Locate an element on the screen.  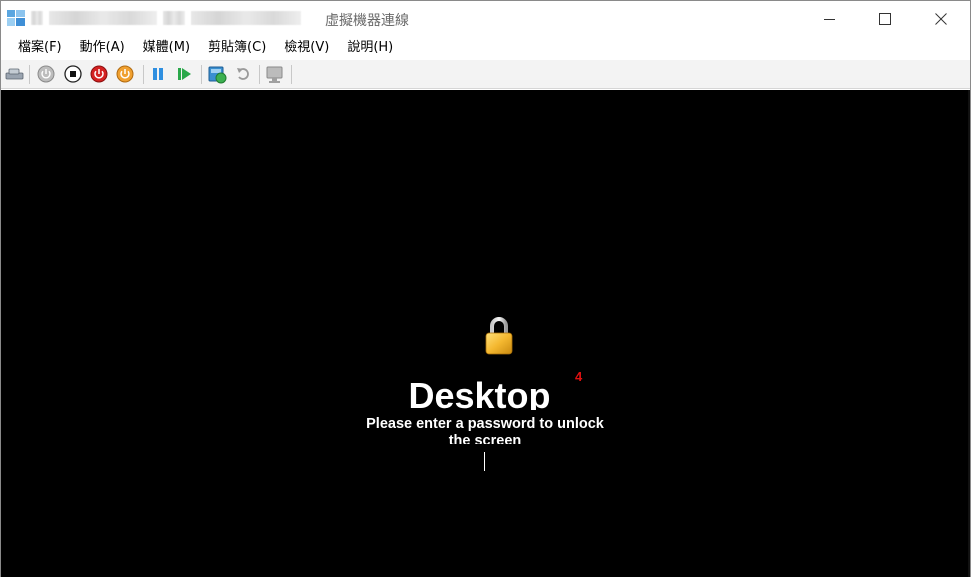
enhanced-session-icon is located at coordinates (274, 74).